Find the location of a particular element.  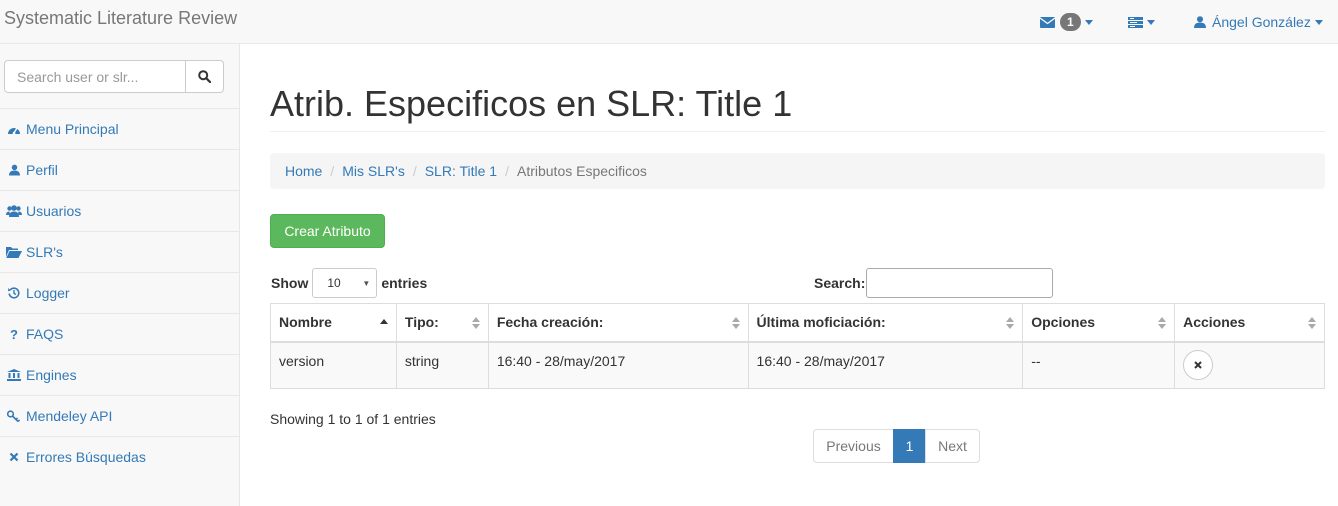

search-button is located at coordinates (205, 76).